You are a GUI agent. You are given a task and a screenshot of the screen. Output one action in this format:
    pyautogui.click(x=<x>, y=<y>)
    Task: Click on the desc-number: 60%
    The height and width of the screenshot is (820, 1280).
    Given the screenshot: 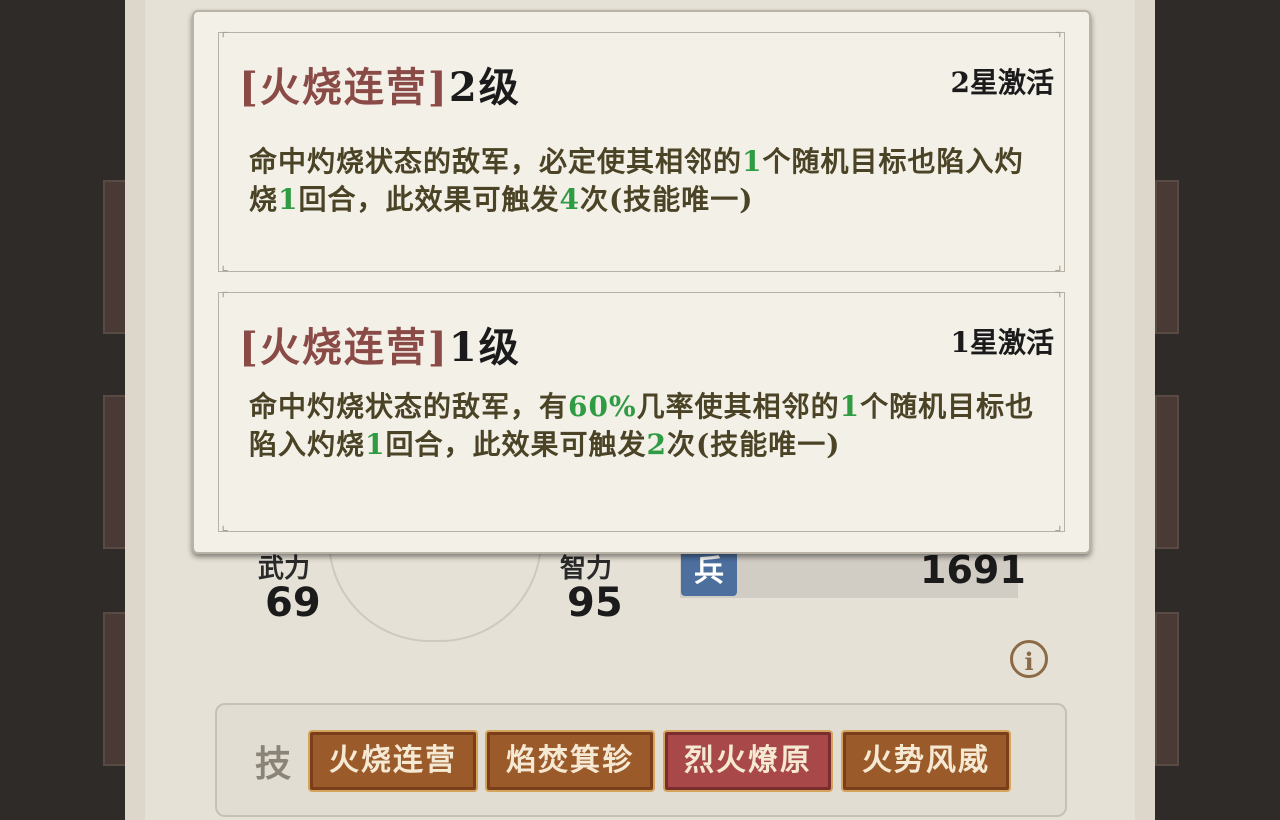 What is the action you would take?
    pyautogui.click(x=602, y=406)
    